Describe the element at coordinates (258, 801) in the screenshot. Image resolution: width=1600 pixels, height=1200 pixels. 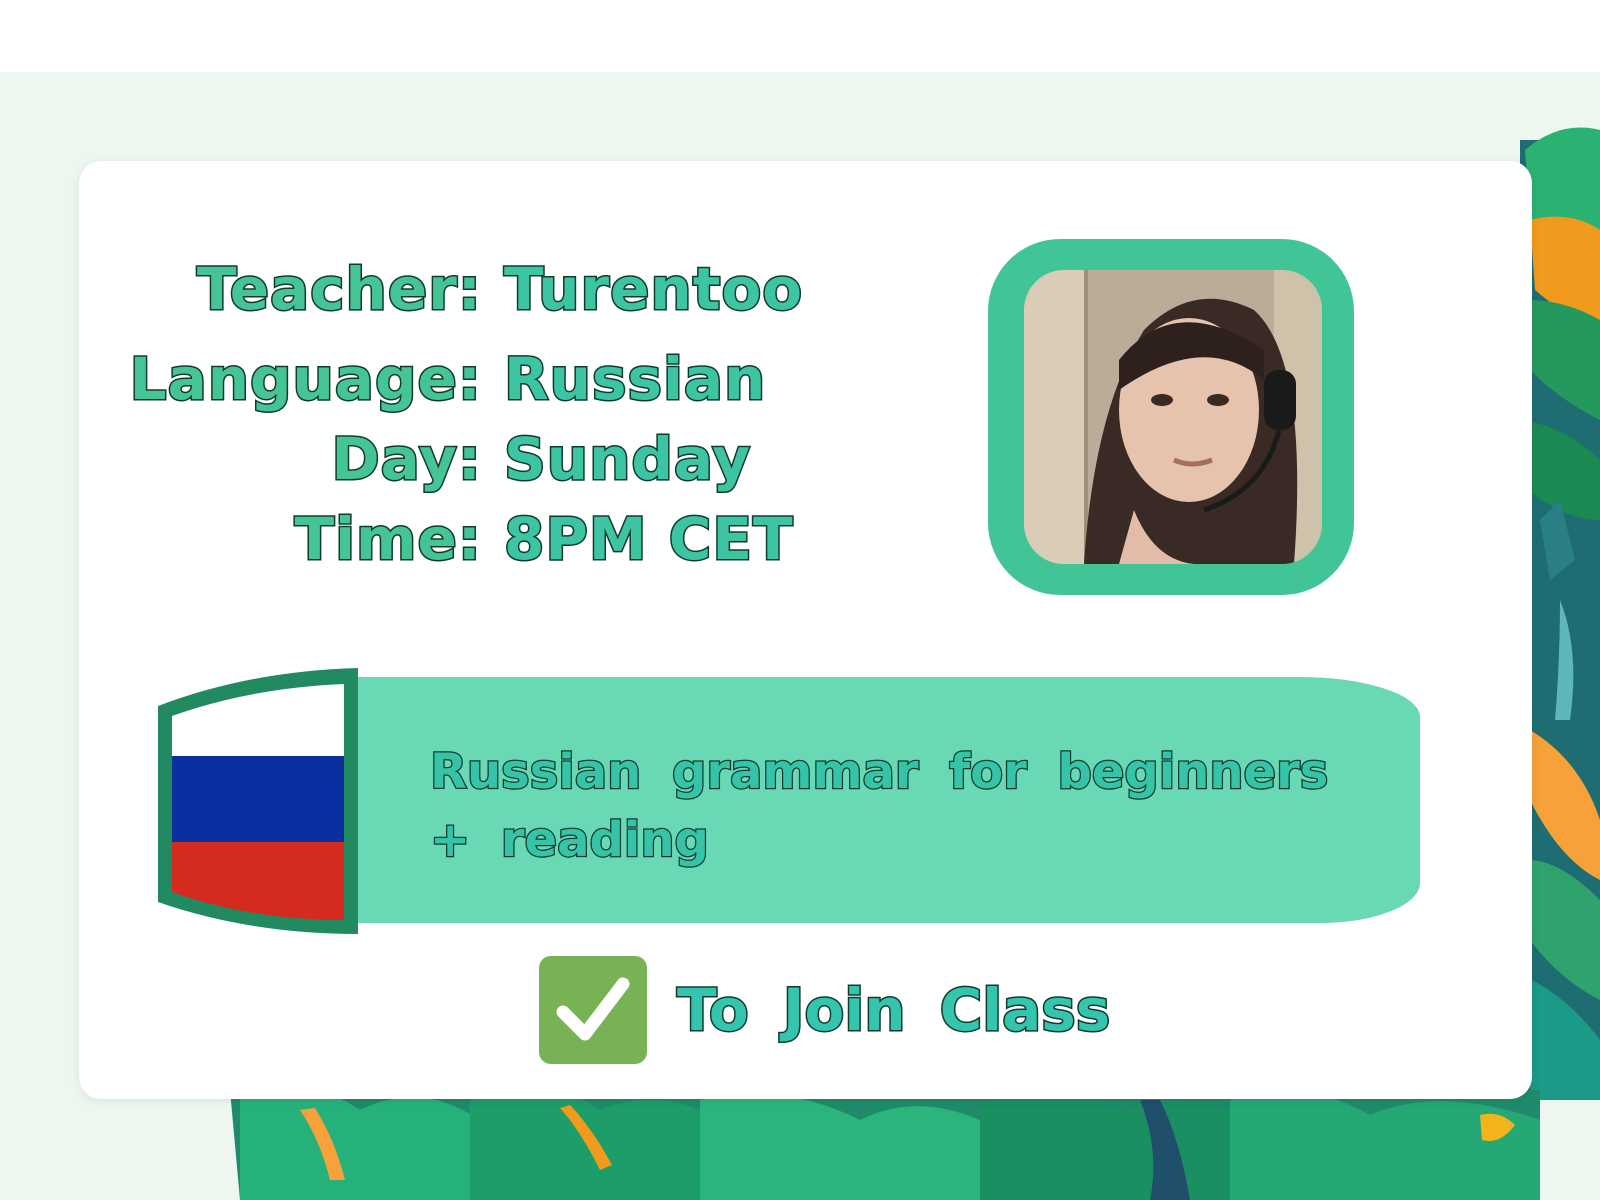
I see `russia-flag-icon` at that location.